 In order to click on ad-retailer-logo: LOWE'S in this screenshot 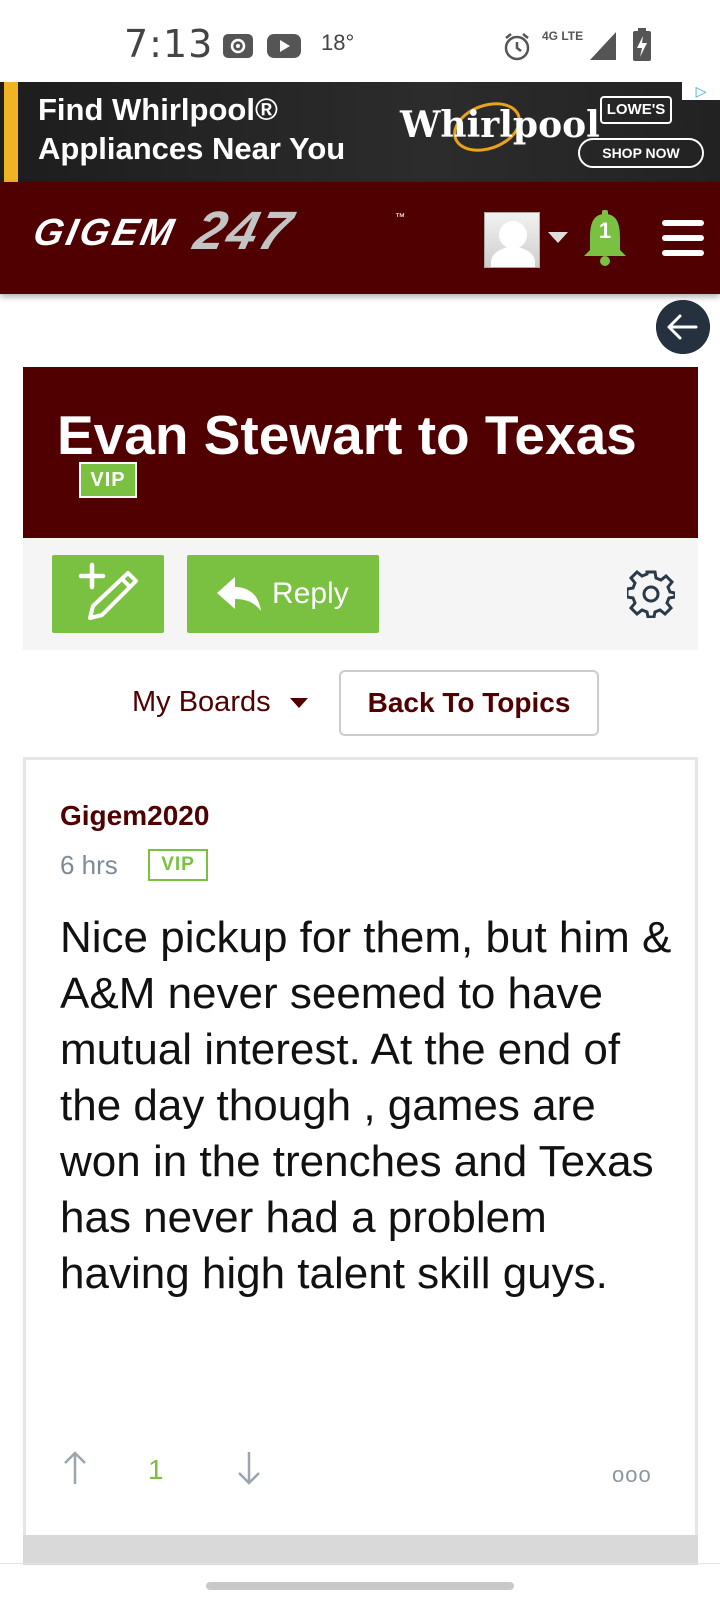, I will do `click(636, 110)`.